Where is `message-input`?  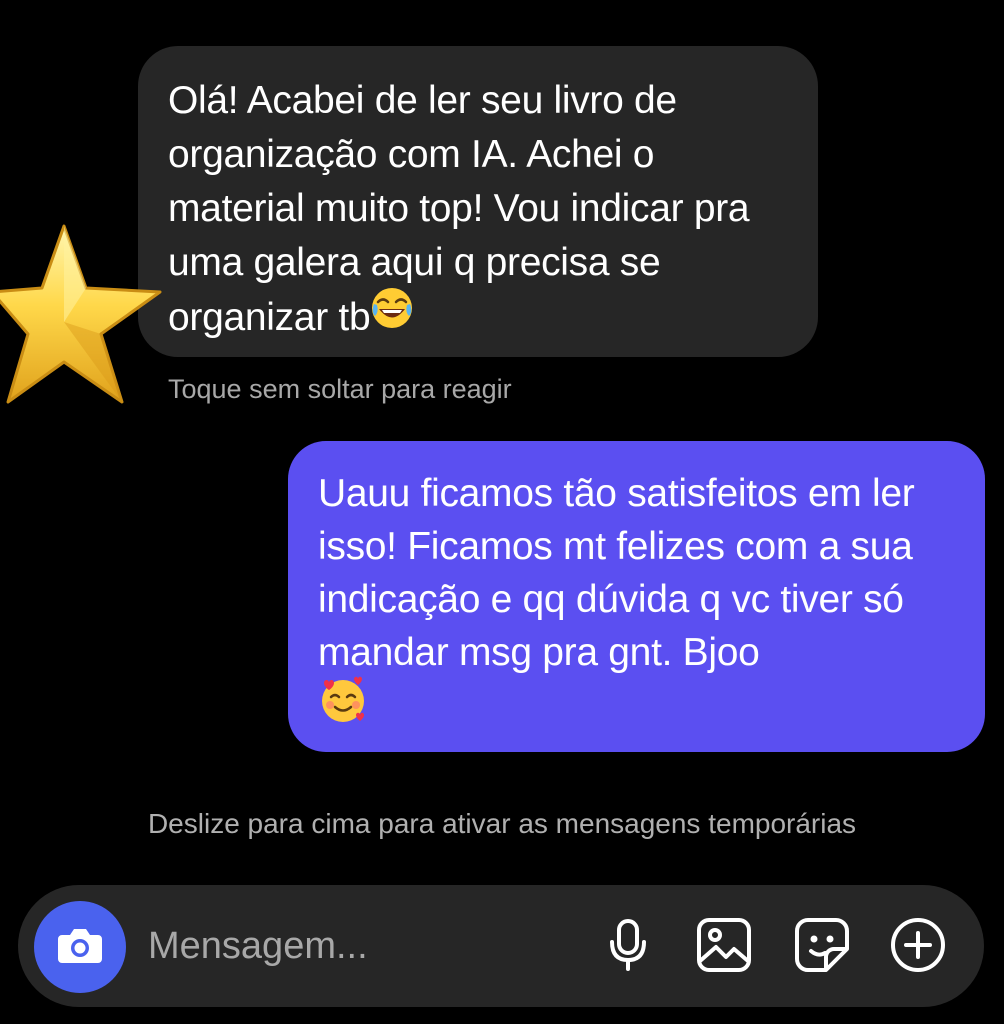 message-input is located at coordinates (363, 946).